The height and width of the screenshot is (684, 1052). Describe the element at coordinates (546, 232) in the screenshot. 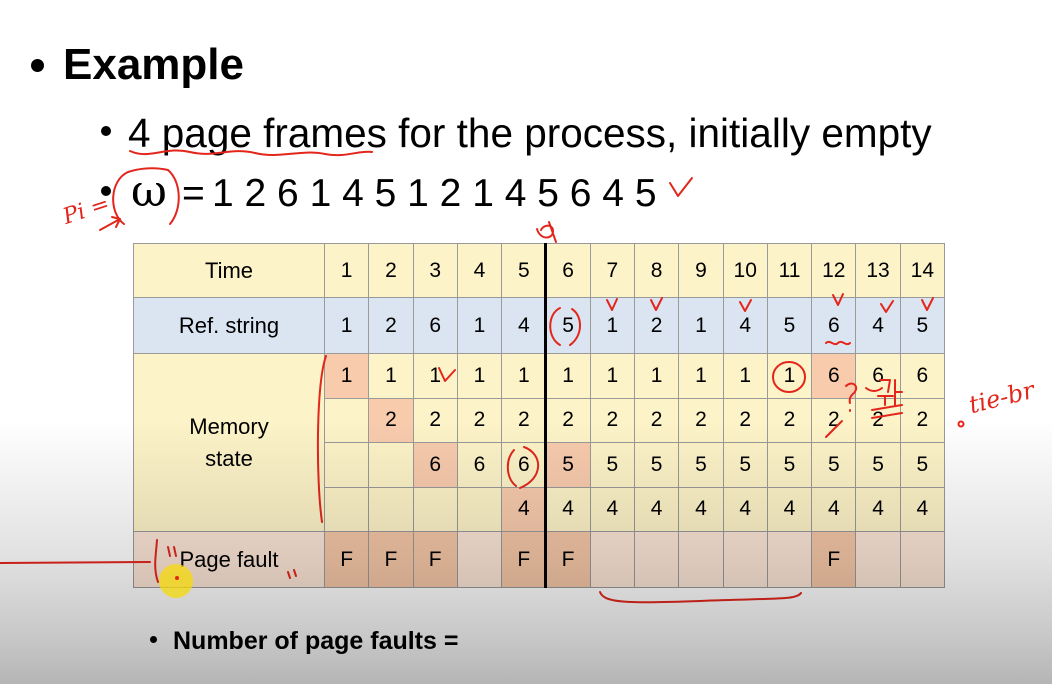

I see `annotation-divider-mark` at that location.